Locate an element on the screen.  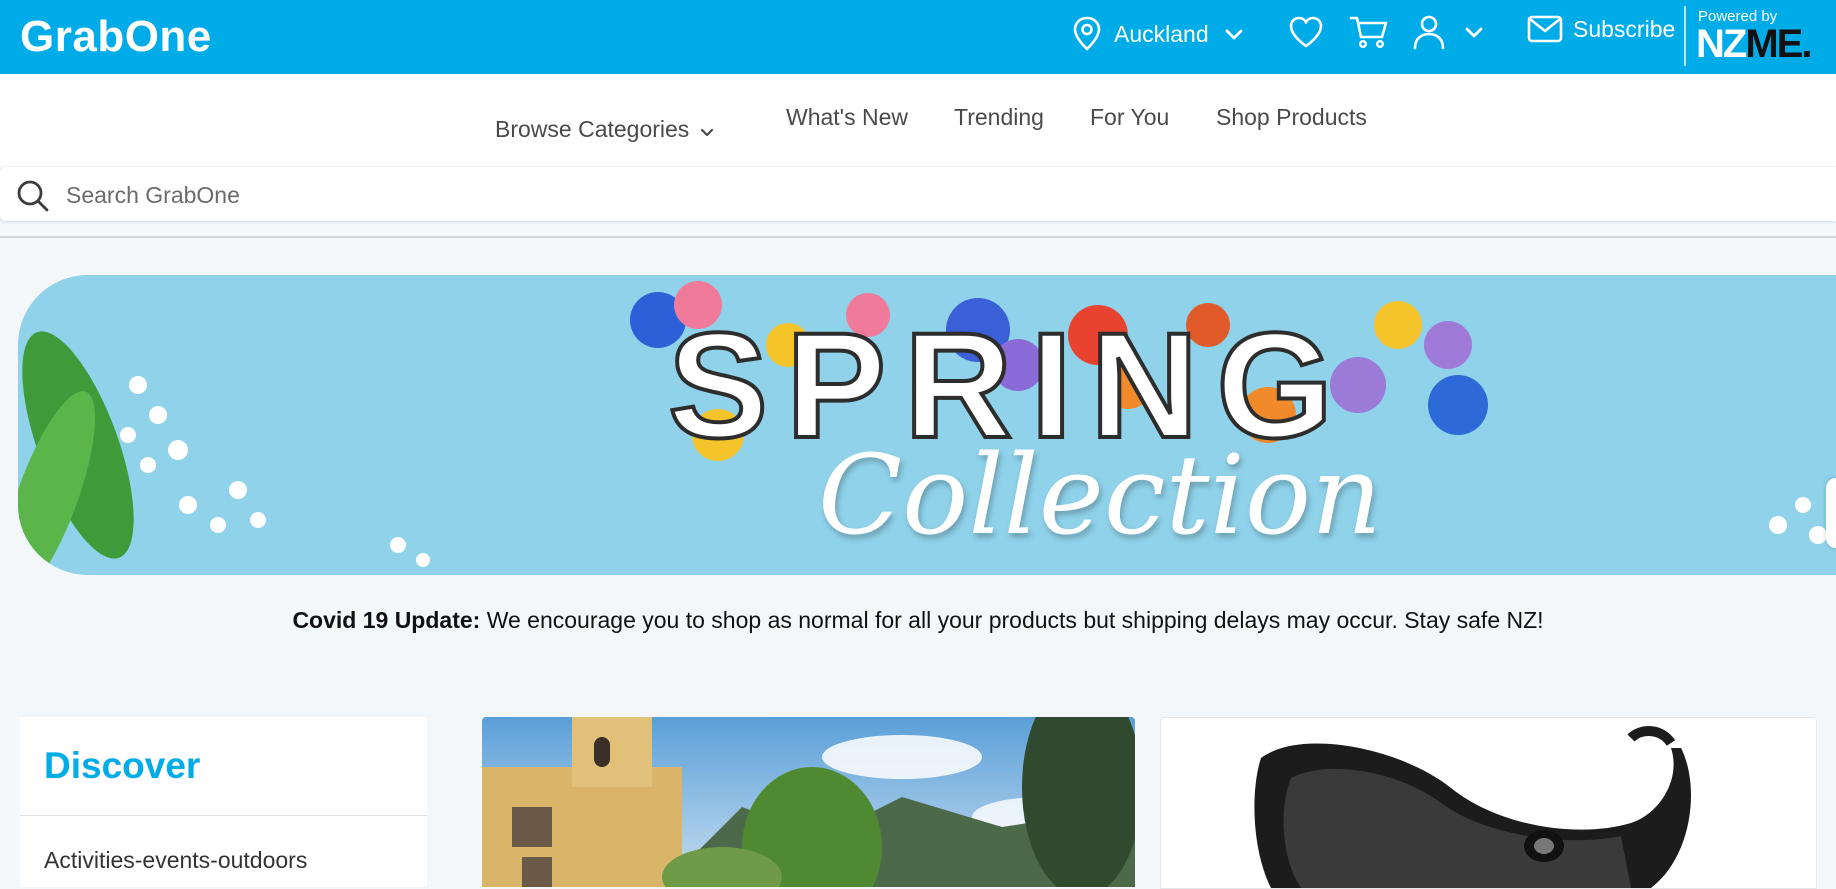
mail-icon is located at coordinates (1545, 29).